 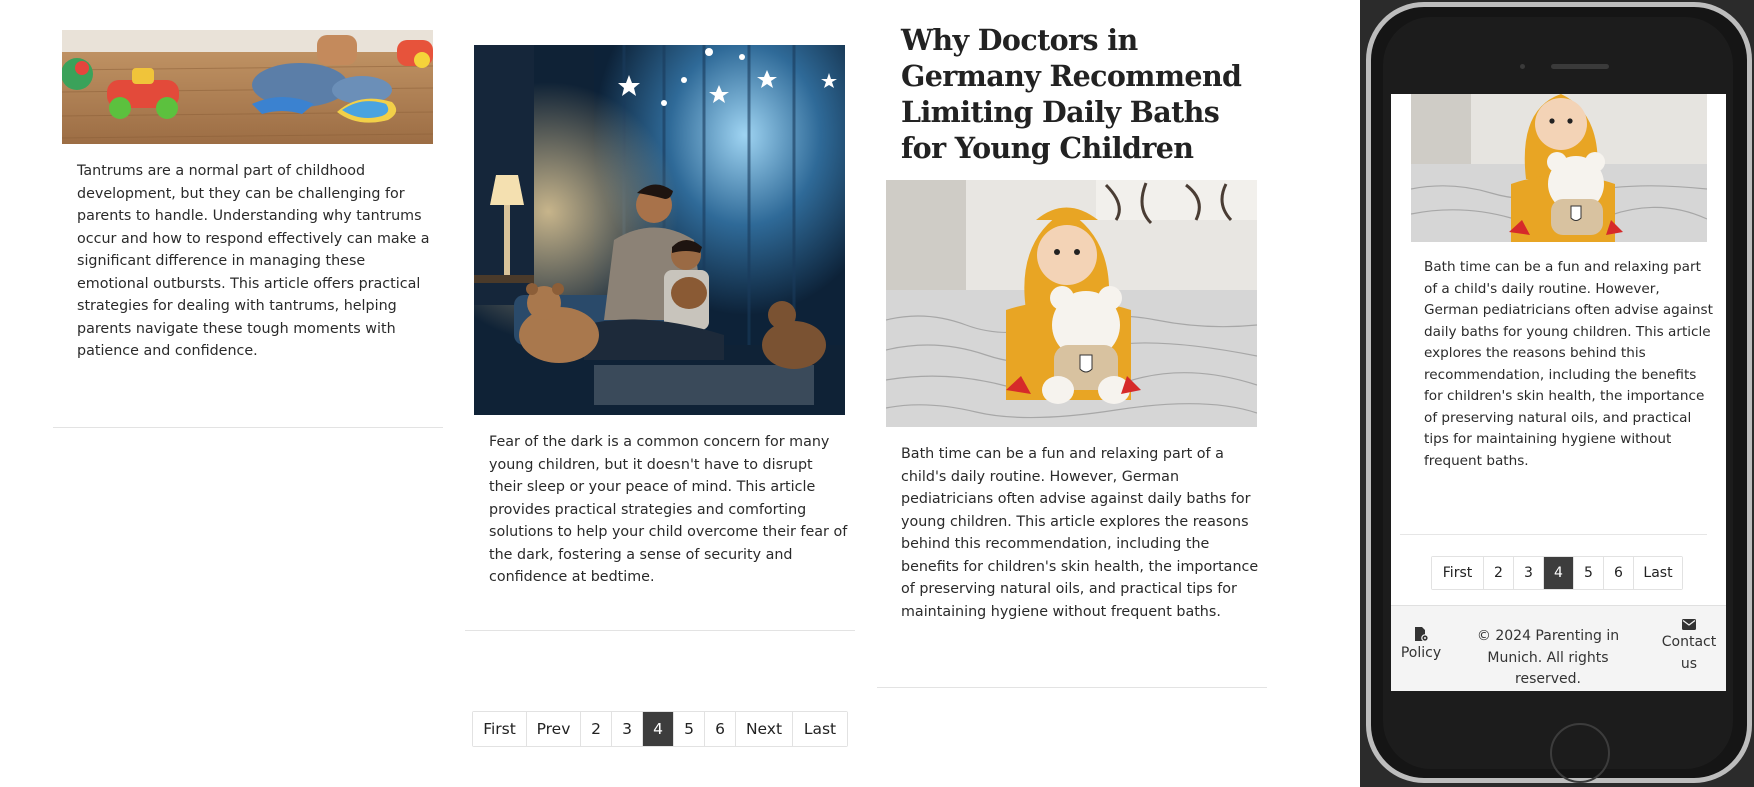 I want to click on speaker-grille, so click(x=1580, y=66).